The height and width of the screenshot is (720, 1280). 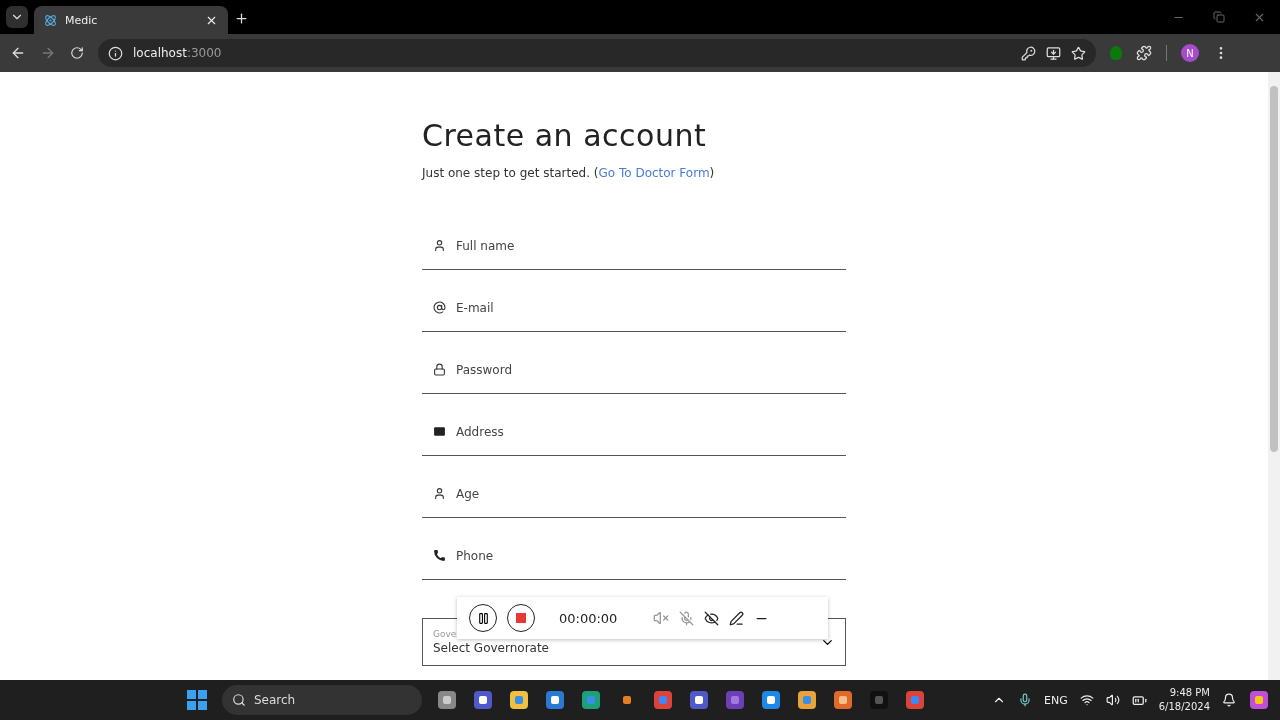 I want to click on mute-icon, so click(x=661, y=618).